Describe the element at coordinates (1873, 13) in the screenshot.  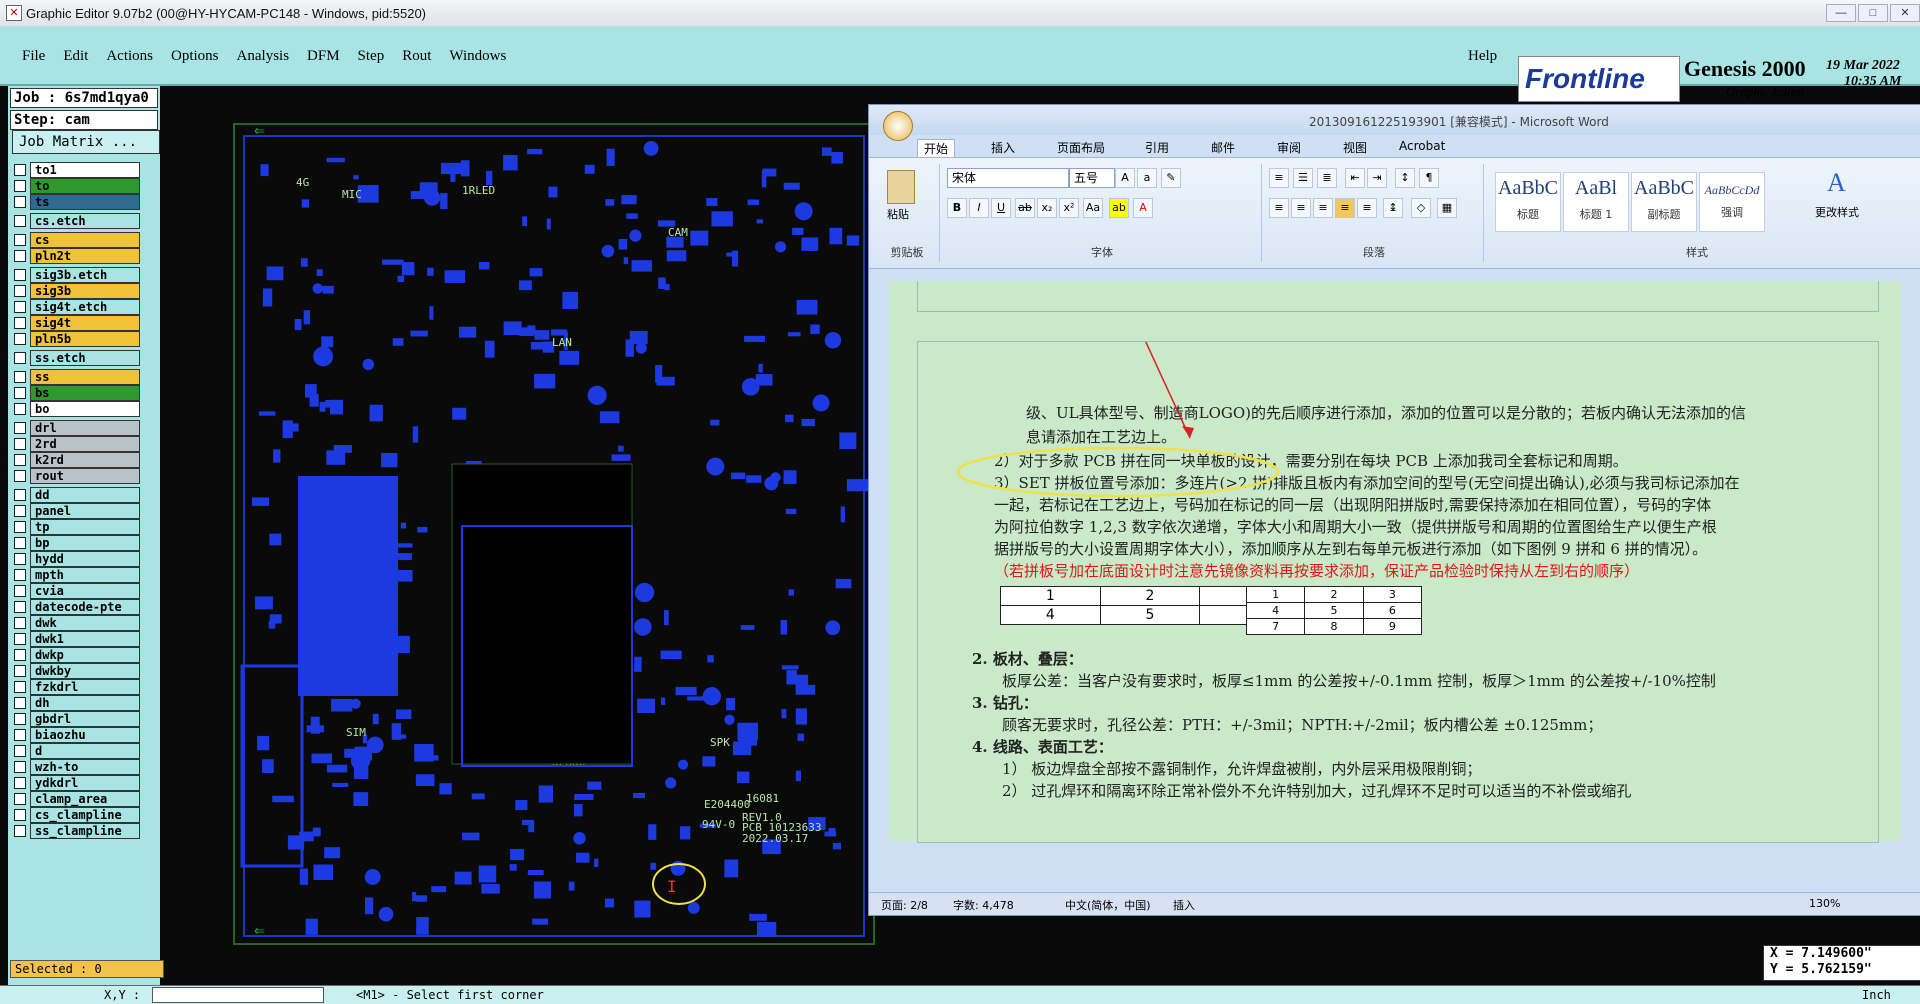
I see `maximize-button: □` at that location.